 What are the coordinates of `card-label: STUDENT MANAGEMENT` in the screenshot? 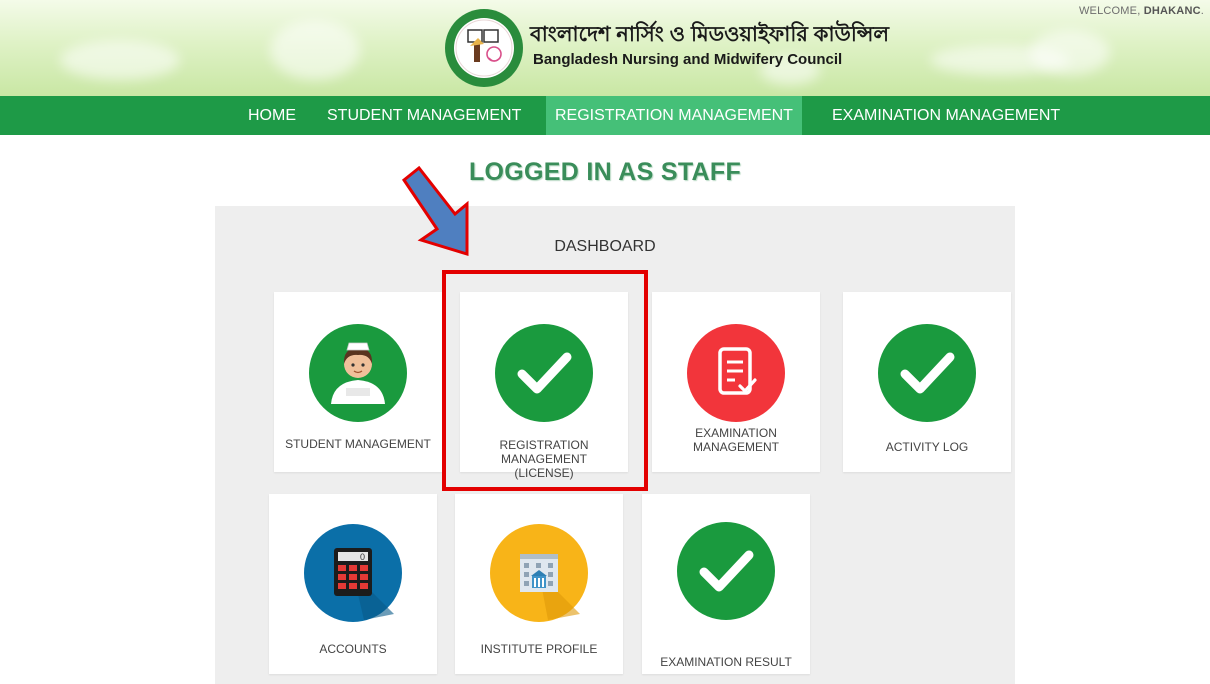 It's located at (358, 444).